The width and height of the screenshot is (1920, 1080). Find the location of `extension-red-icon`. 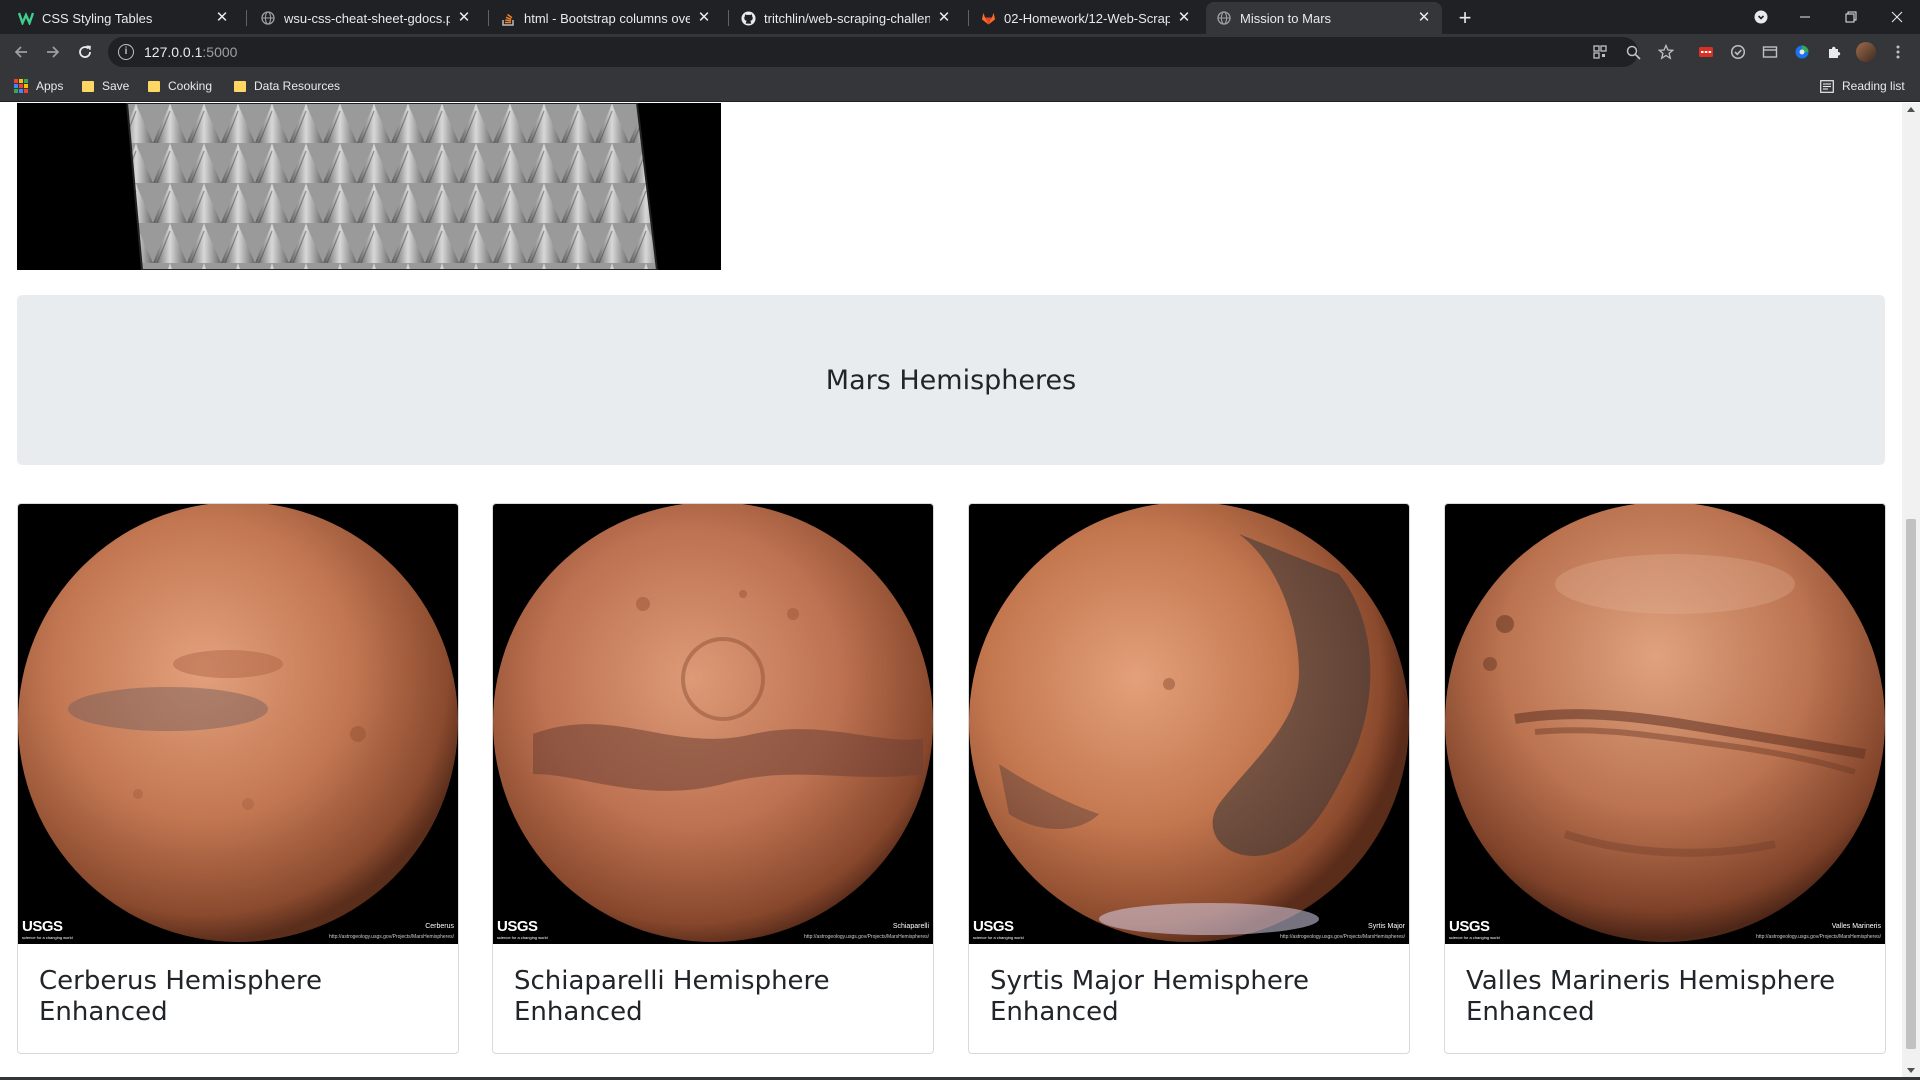

extension-red-icon is located at coordinates (1706, 52).